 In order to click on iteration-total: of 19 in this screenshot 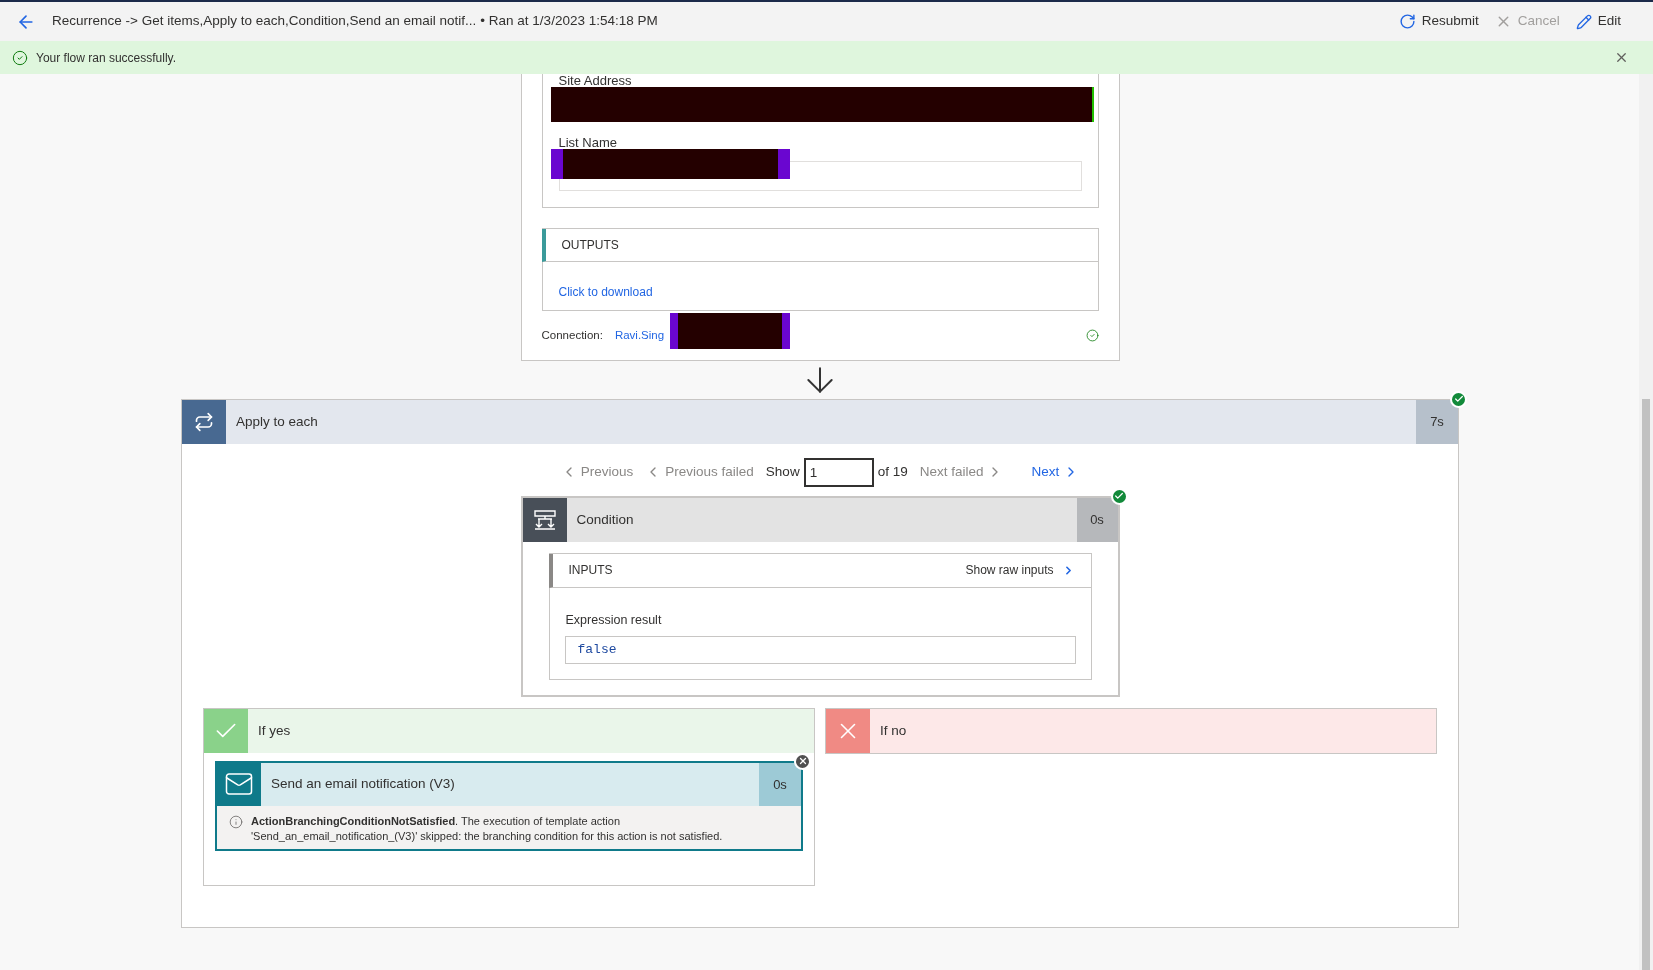, I will do `click(892, 472)`.